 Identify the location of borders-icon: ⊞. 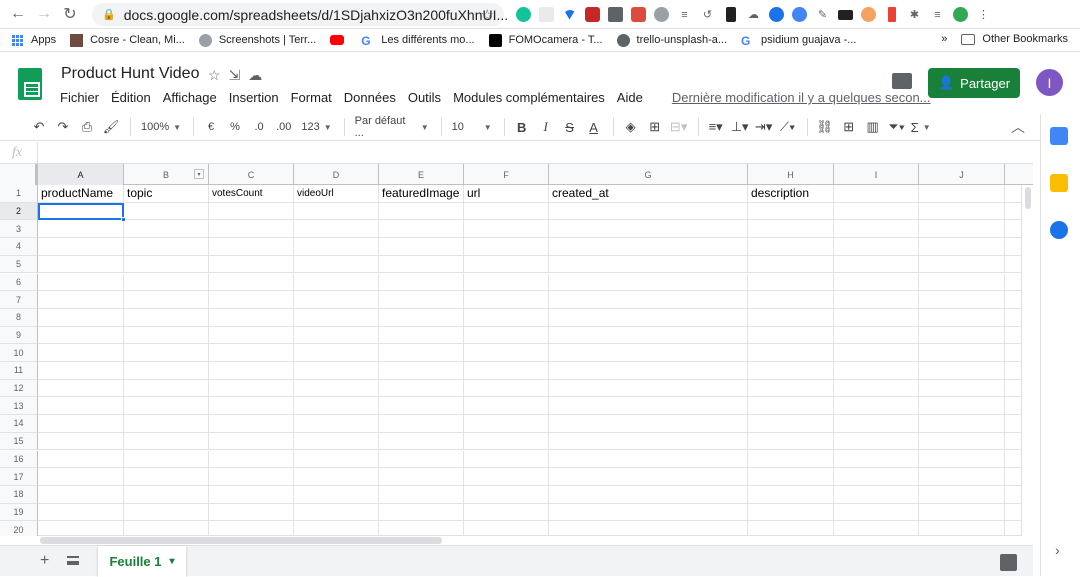
(655, 127).